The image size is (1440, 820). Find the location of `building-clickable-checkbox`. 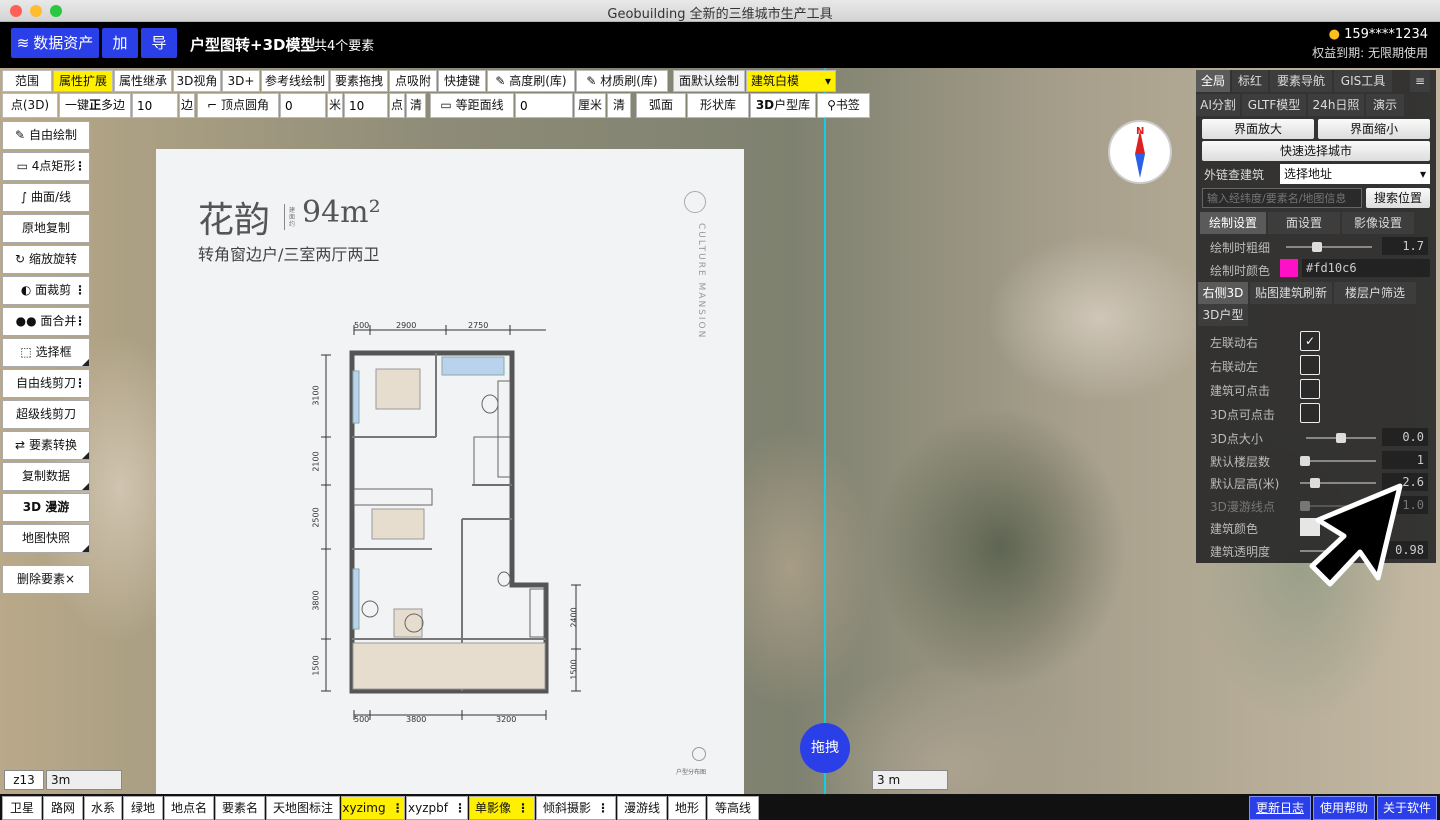

building-clickable-checkbox is located at coordinates (1310, 389).